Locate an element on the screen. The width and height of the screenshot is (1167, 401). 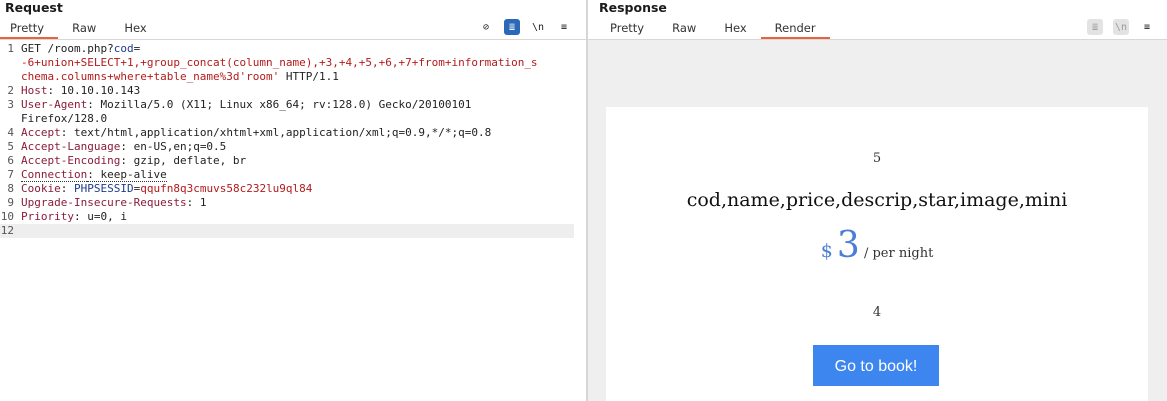
code-line: 7 Connection: keep-alive is located at coordinates (287, 175).